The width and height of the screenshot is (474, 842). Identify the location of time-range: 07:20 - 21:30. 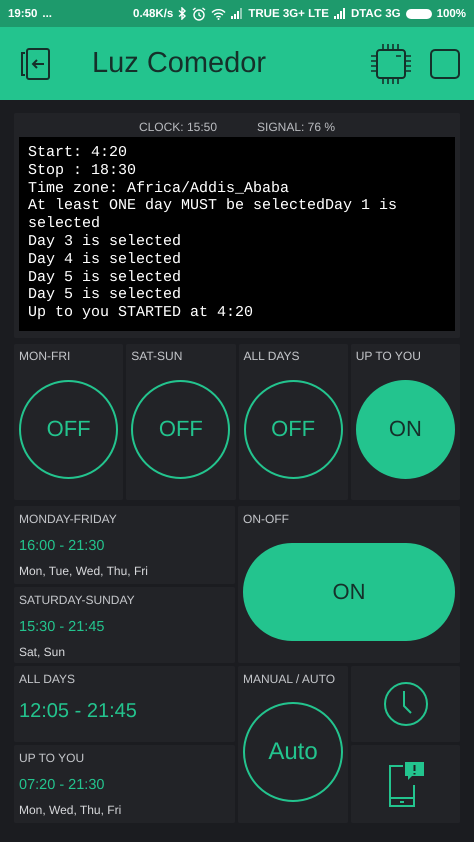
(124, 785).